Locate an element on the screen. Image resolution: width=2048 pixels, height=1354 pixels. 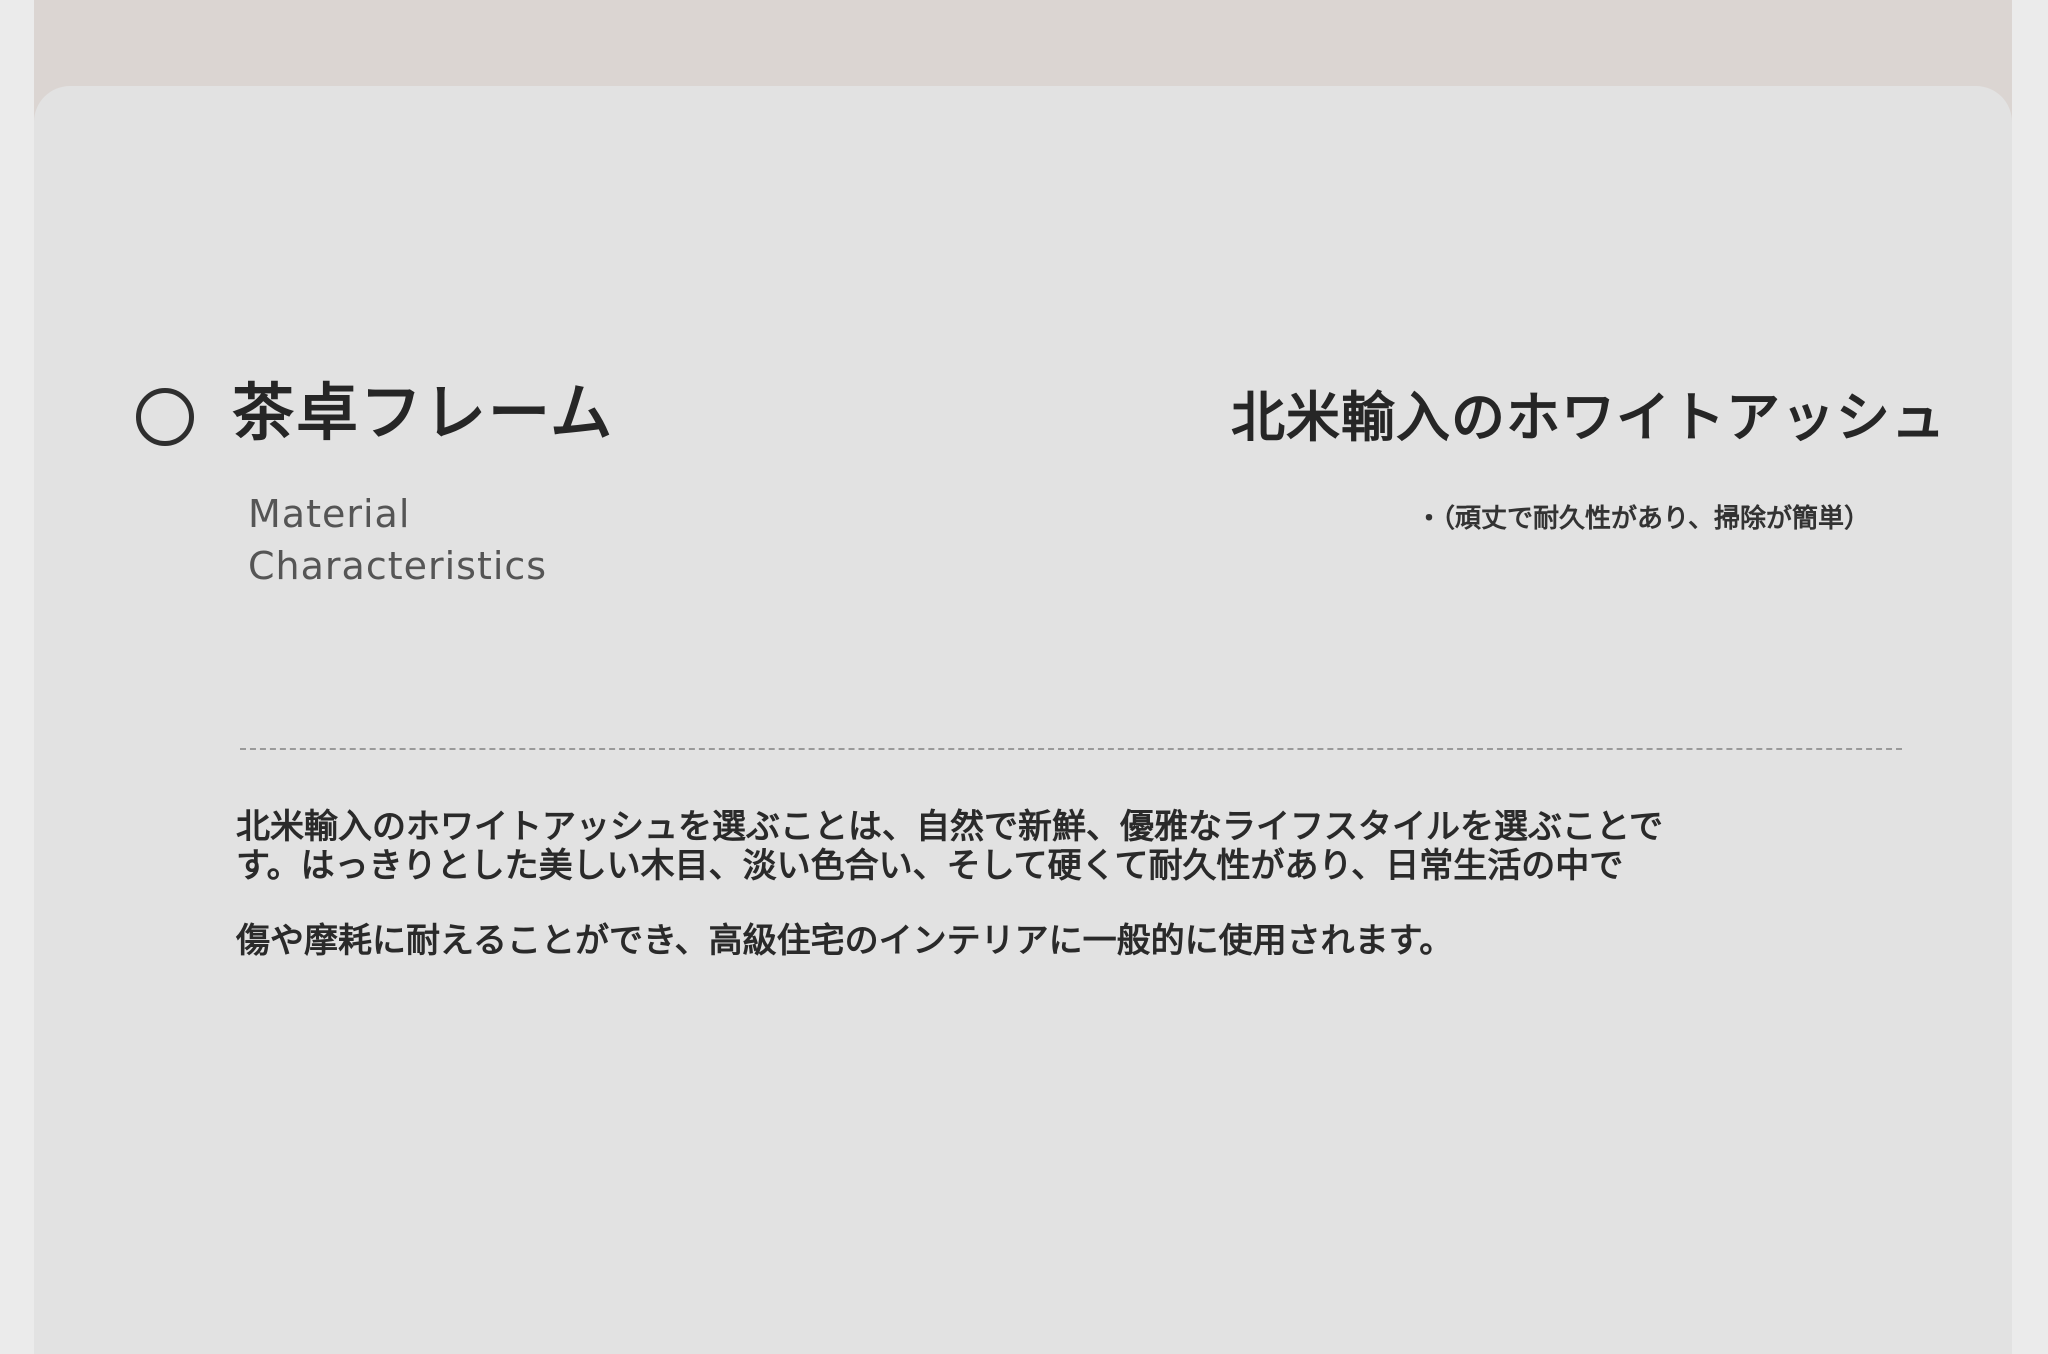
material-note: ・（頑丈で耐久性があり、掃除が簡単） is located at coordinates (1643, 519).